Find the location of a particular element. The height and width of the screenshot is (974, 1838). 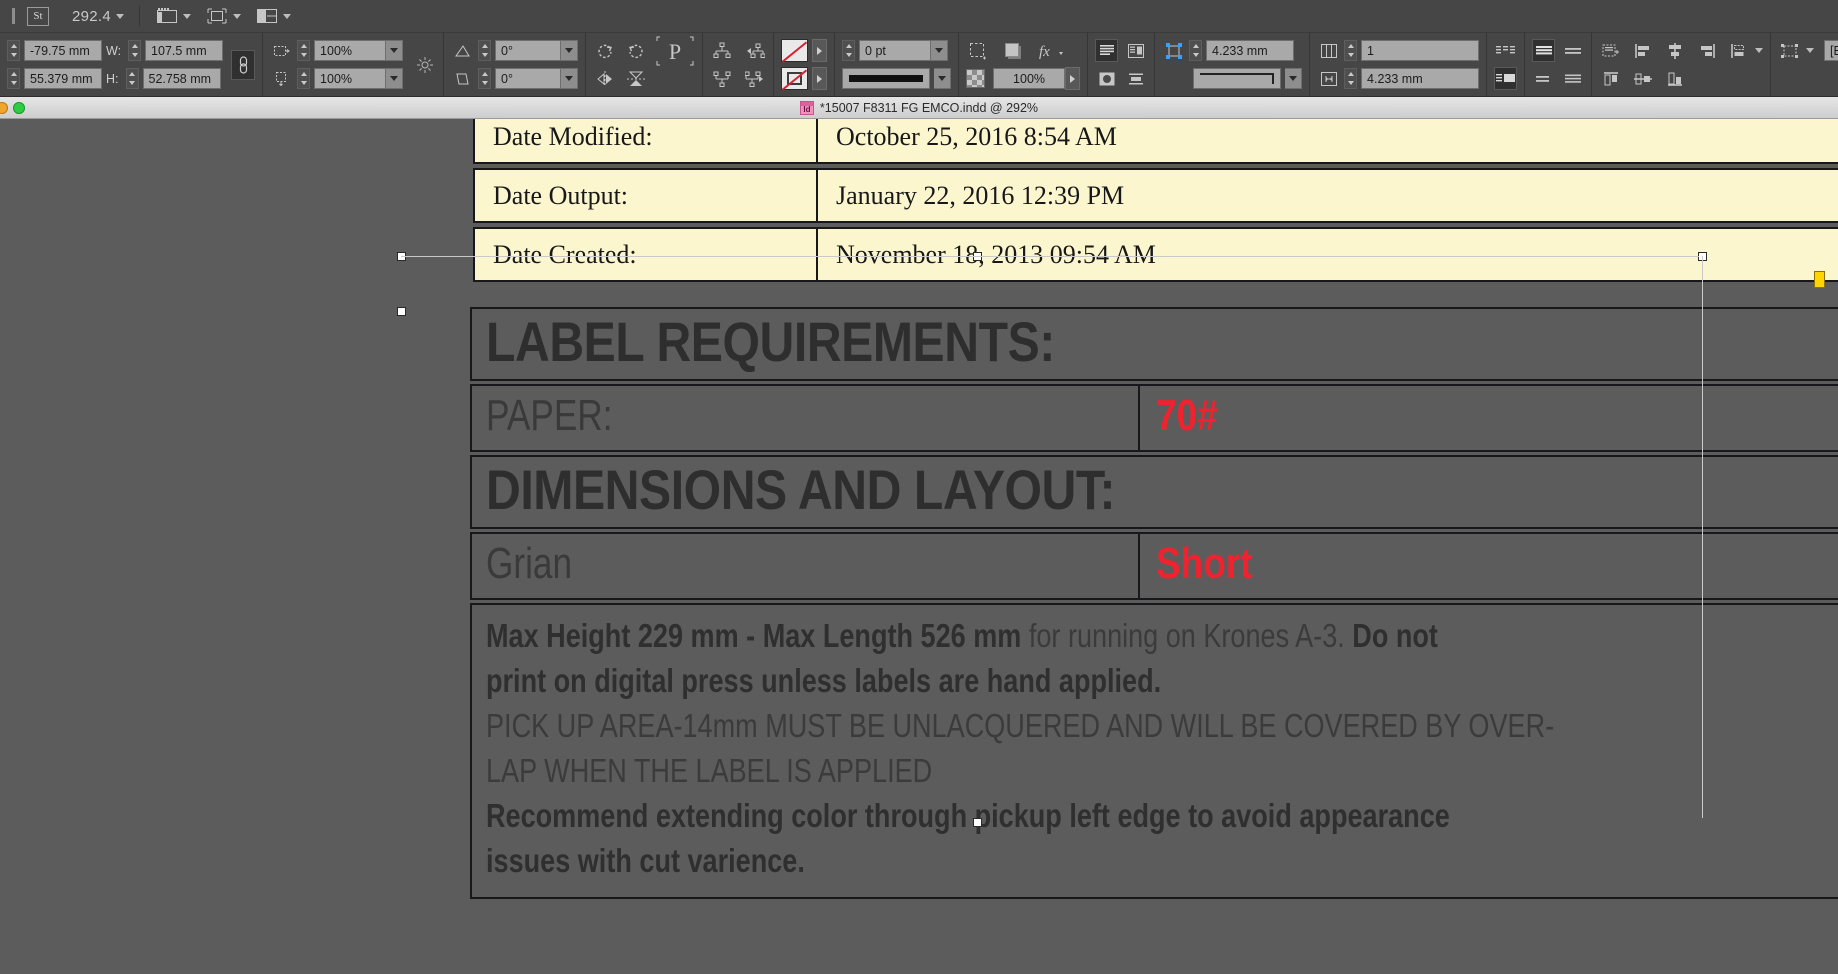

anchored-object-icon is located at coordinates (1610, 50).